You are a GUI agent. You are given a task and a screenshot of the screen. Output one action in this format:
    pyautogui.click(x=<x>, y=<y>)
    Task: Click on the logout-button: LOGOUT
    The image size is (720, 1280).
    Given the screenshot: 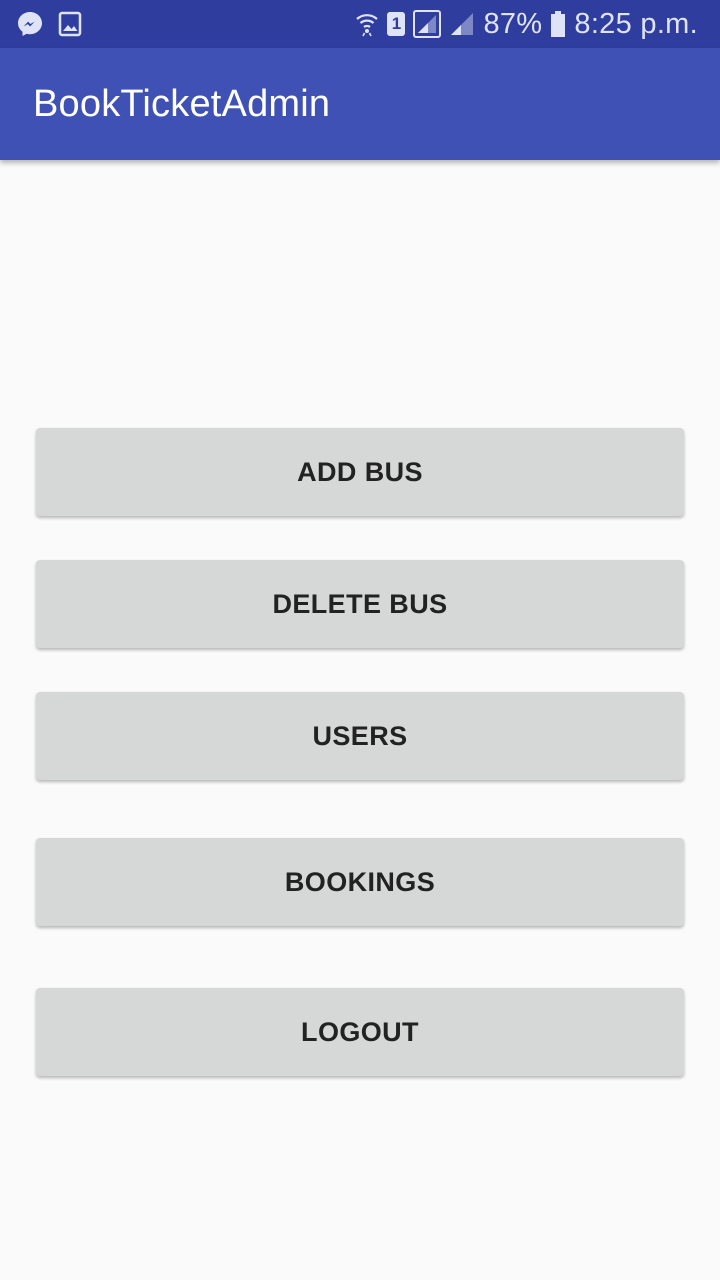 What is the action you would take?
    pyautogui.click(x=360, y=1032)
    